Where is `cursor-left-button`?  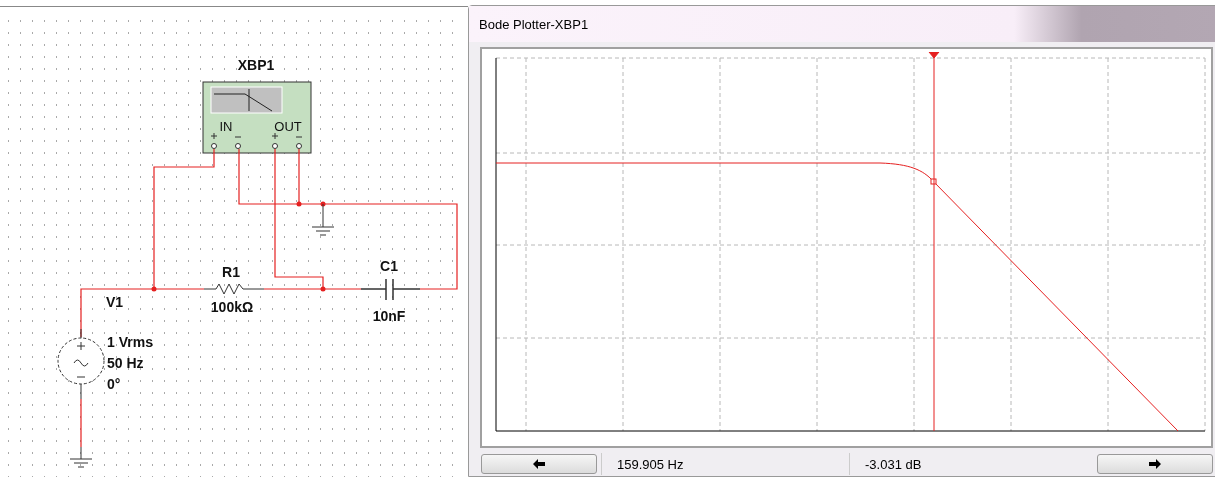 cursor-left-button is located at coordinates (539, 464).